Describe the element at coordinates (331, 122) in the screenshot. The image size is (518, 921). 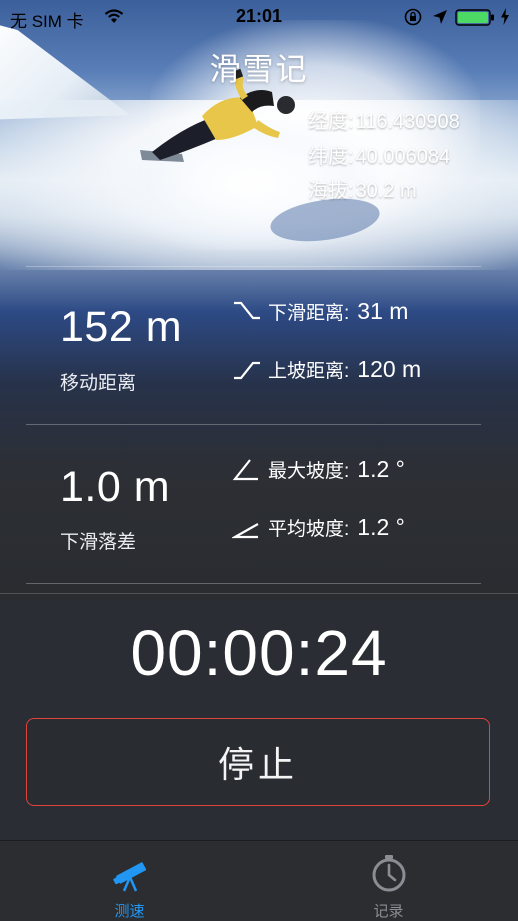
I see `longitude-label: 经度:` at that location.